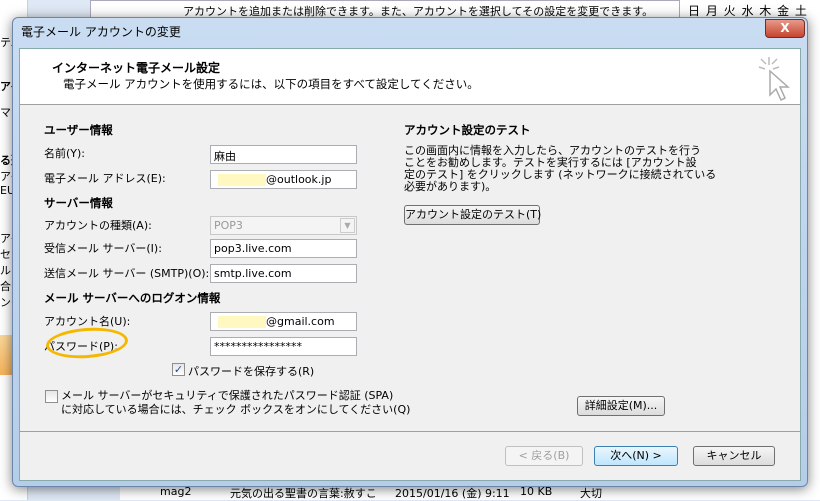 This screenshot has width=820, height=501. I want to click on folder-fragment: ル, so click(5, 270).